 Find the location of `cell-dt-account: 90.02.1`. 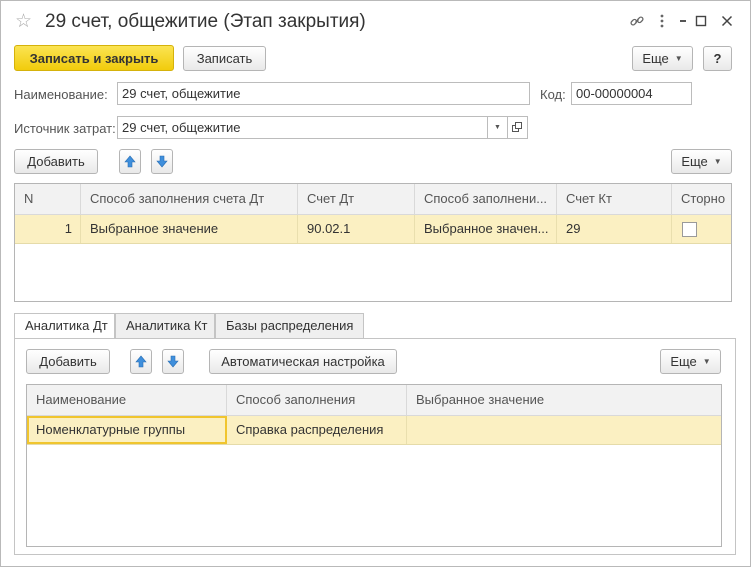

cell-dt-account: 90.02.1 is located at coordinates (356, 229).